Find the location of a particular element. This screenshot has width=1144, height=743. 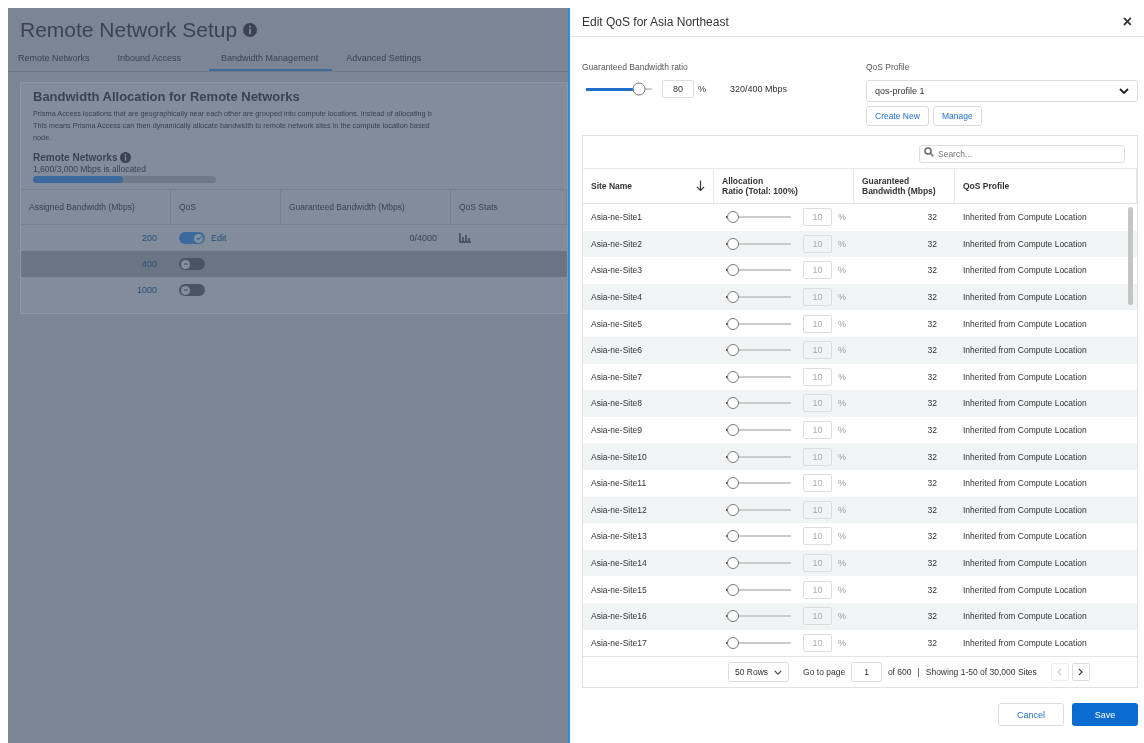

column-header: Site Name is located at coordinates (612, 186).